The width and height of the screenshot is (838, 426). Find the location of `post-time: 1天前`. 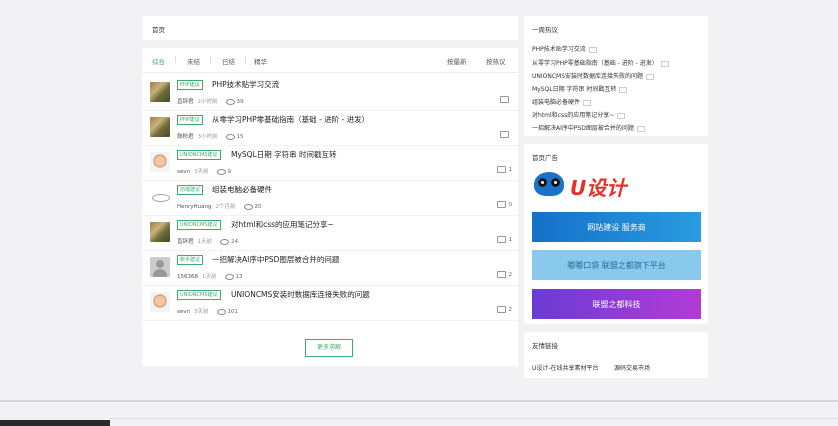

post-time: 1天前 is located at coordinates (209, 277).